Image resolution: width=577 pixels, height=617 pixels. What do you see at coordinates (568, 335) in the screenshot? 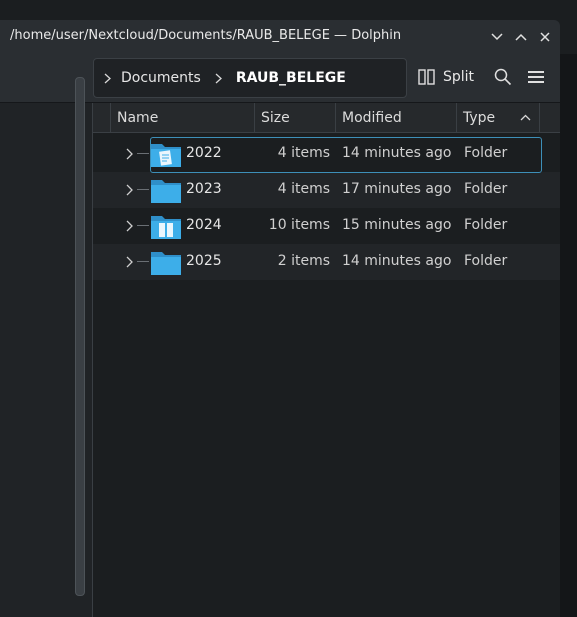
I see `window-edge` at bounding box center [568, 335].